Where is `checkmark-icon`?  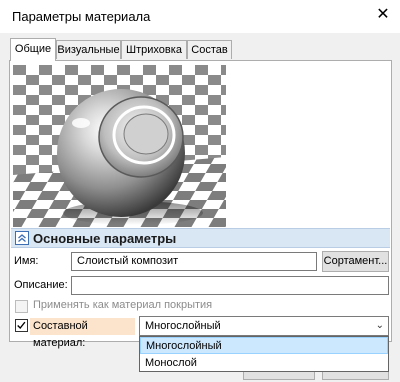
checkmark-icon is located at coordinates (21, 325).